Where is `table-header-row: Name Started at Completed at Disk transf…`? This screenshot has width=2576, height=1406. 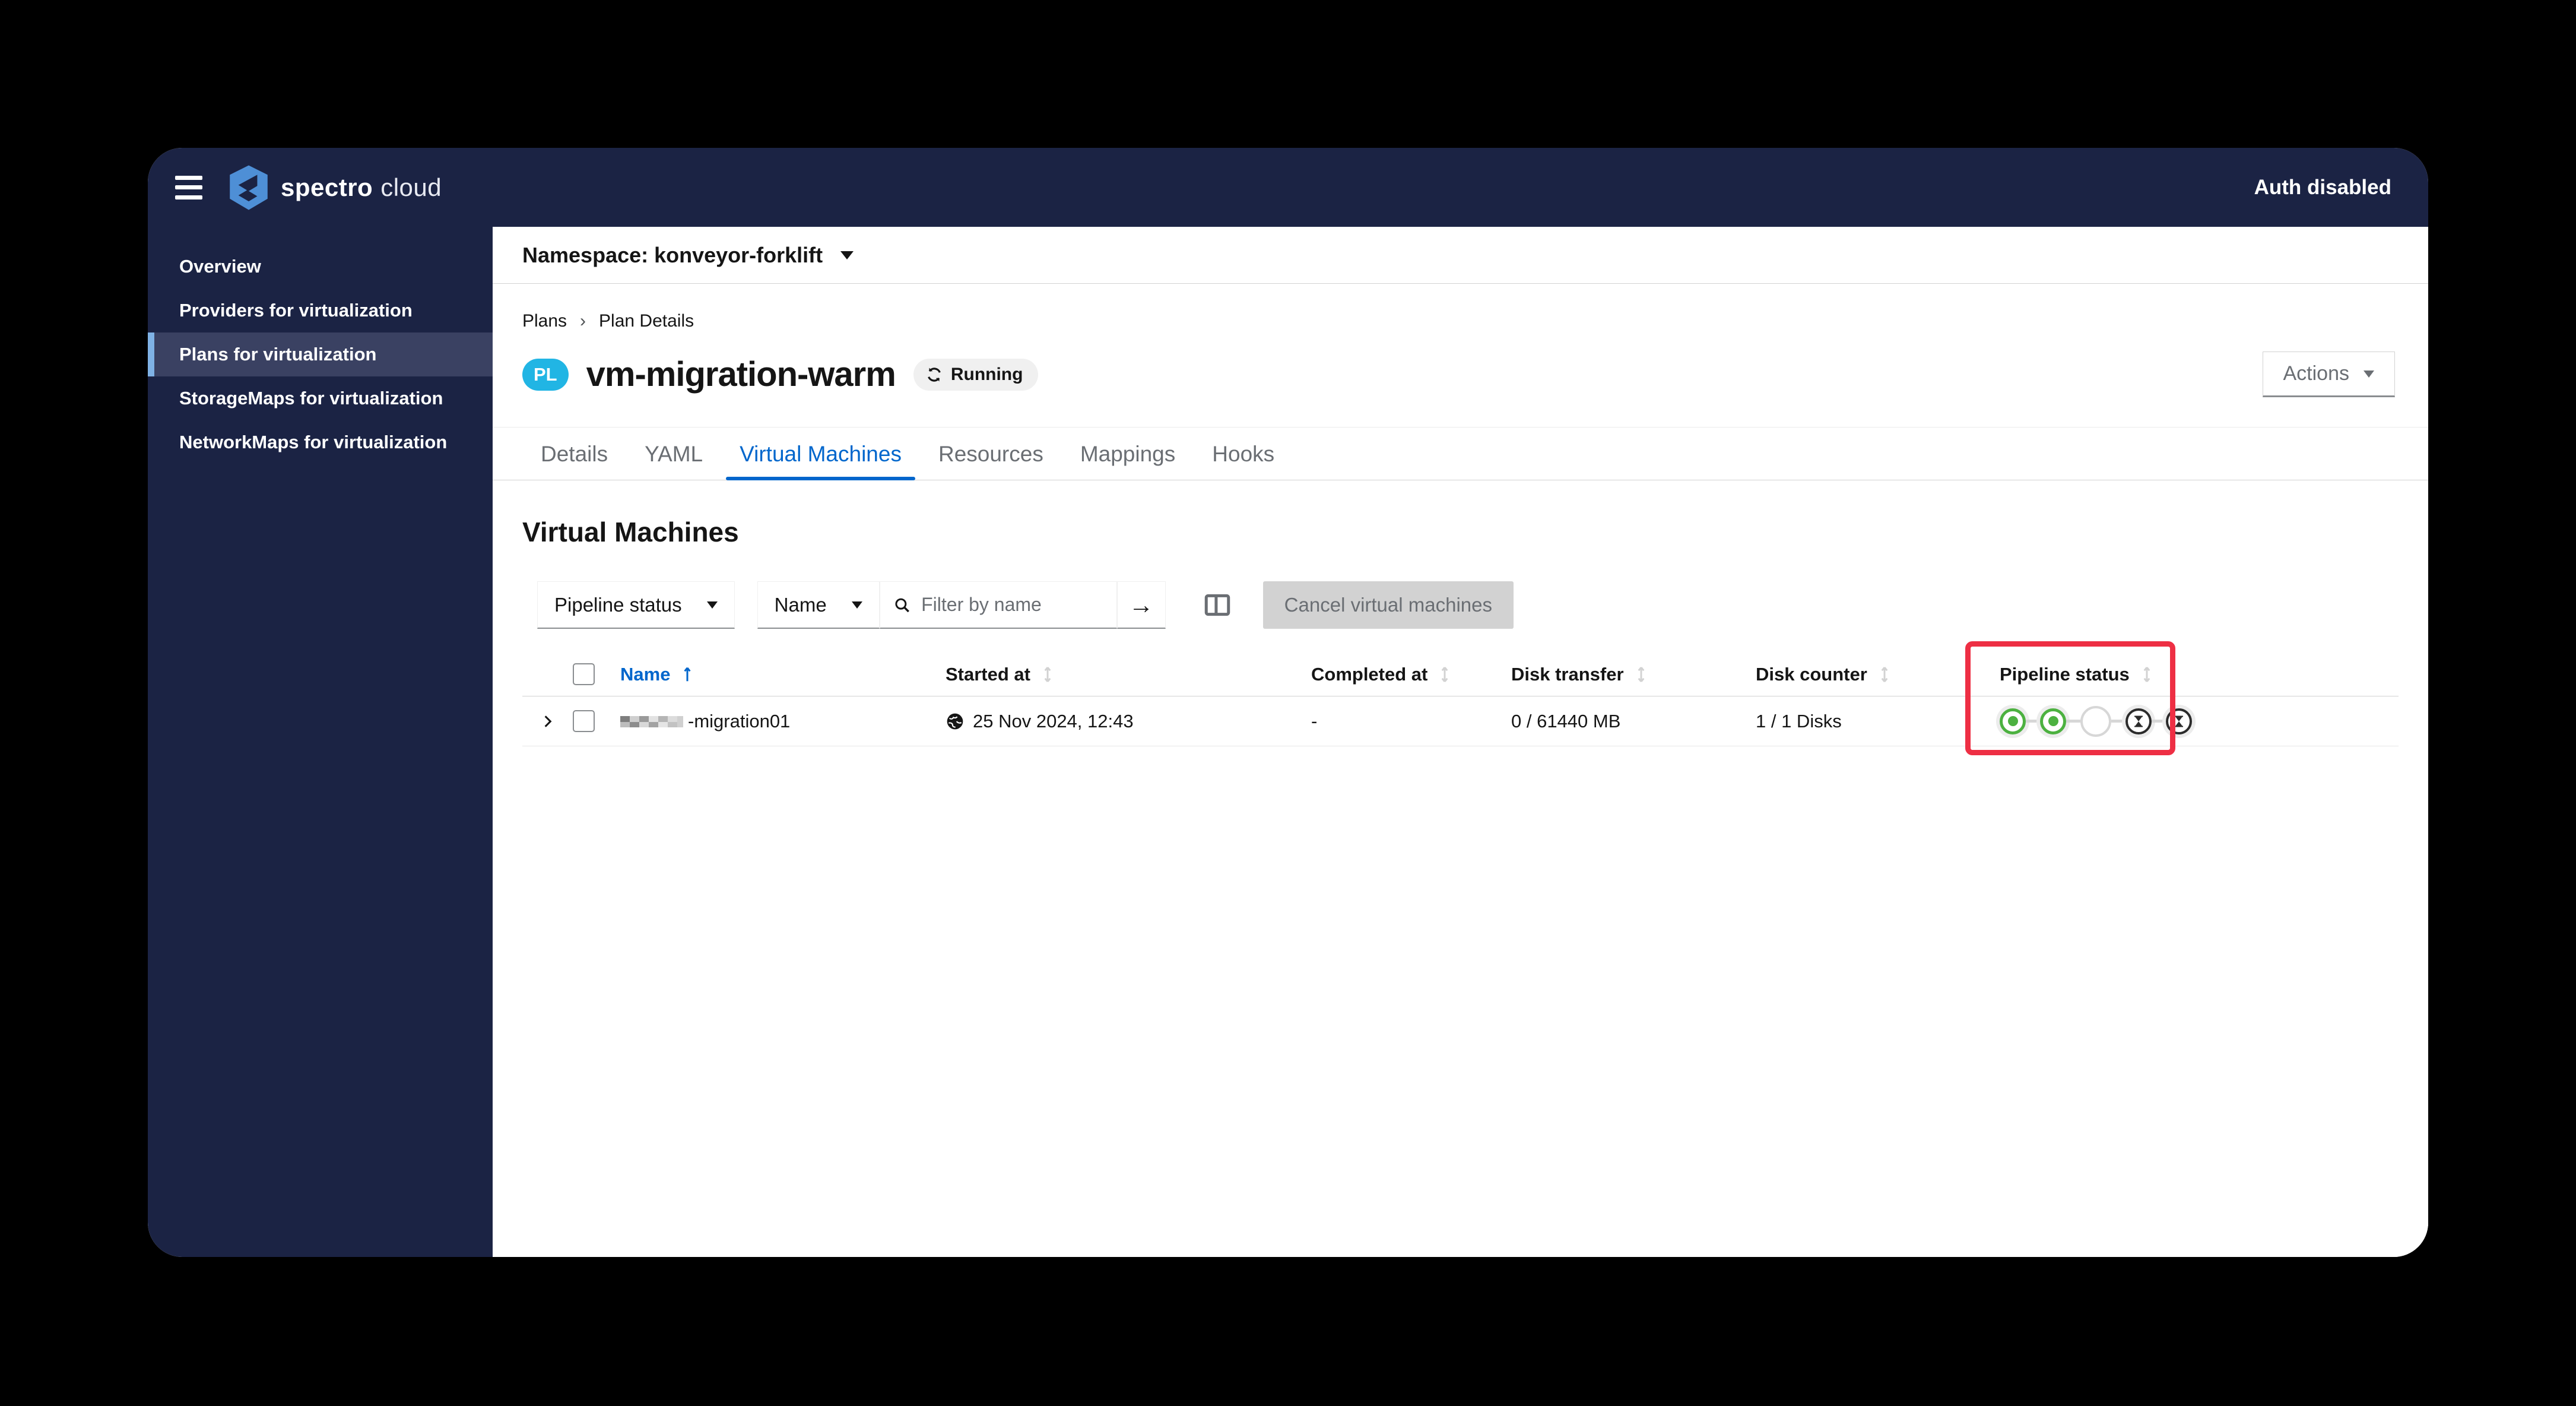
table-header-row: Name Started at Completed at Disk transf… is located at coordinates (1460, 674).